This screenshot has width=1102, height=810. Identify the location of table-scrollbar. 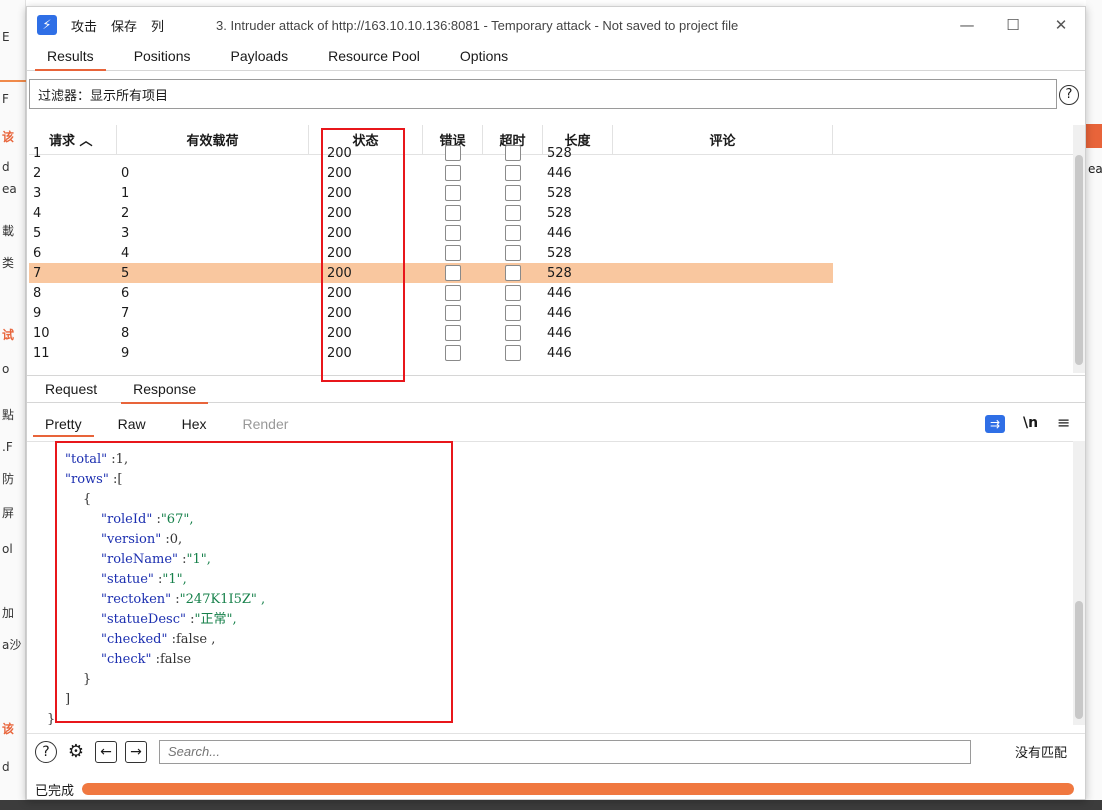
(1079, 249).